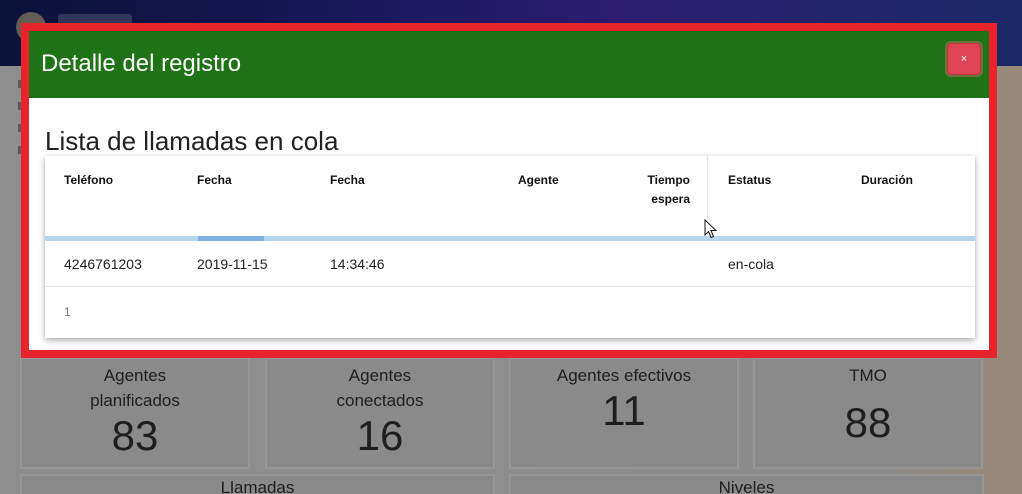 The height and width of the screenshot is (494, 1022). What do you see at coordinates (668, 180) in the screenshot?
I see `column-header-tiempo-line1: Tiempo` at bounding box center [668, 180].